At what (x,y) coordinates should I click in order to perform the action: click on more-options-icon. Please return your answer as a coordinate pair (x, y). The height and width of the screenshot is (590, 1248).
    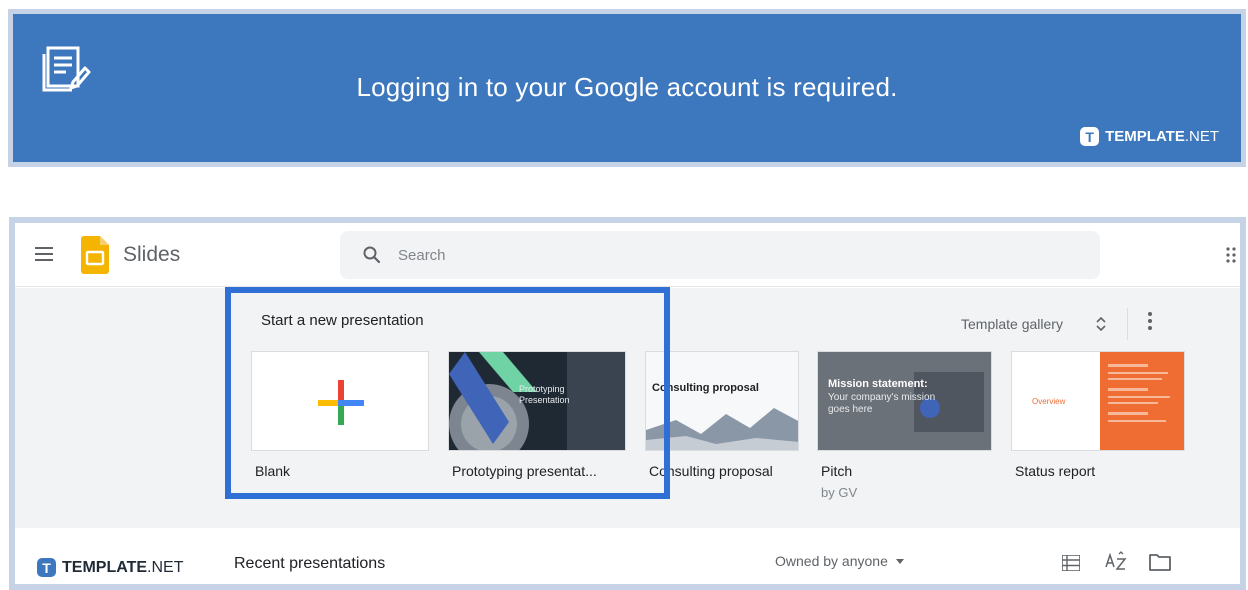
    Looking at the image, I should click on (1150, 322).